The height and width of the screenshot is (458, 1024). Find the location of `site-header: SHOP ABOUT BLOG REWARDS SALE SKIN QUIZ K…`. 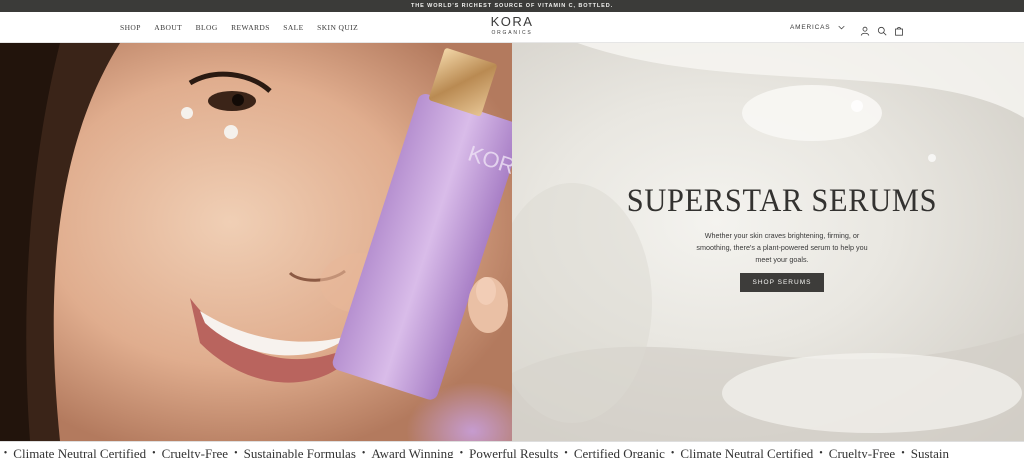

site-header: SHOP ABOUT BLOG REWARDS SALE SKIN QUIZ K… is located at coordinates (512, 33).